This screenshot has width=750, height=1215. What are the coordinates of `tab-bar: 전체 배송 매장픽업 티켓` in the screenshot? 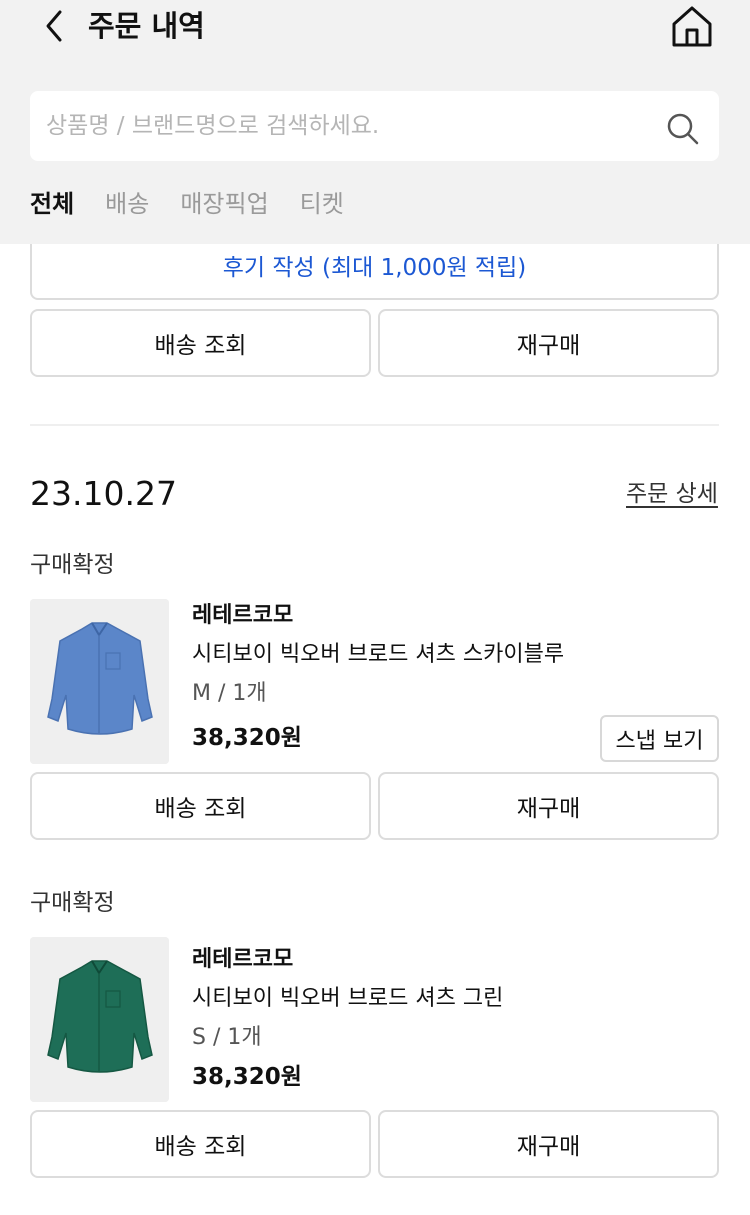 It's located at (202, 204).